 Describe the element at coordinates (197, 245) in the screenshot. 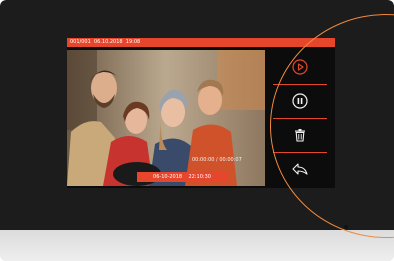

I see `device-bottom-edge` at that location.